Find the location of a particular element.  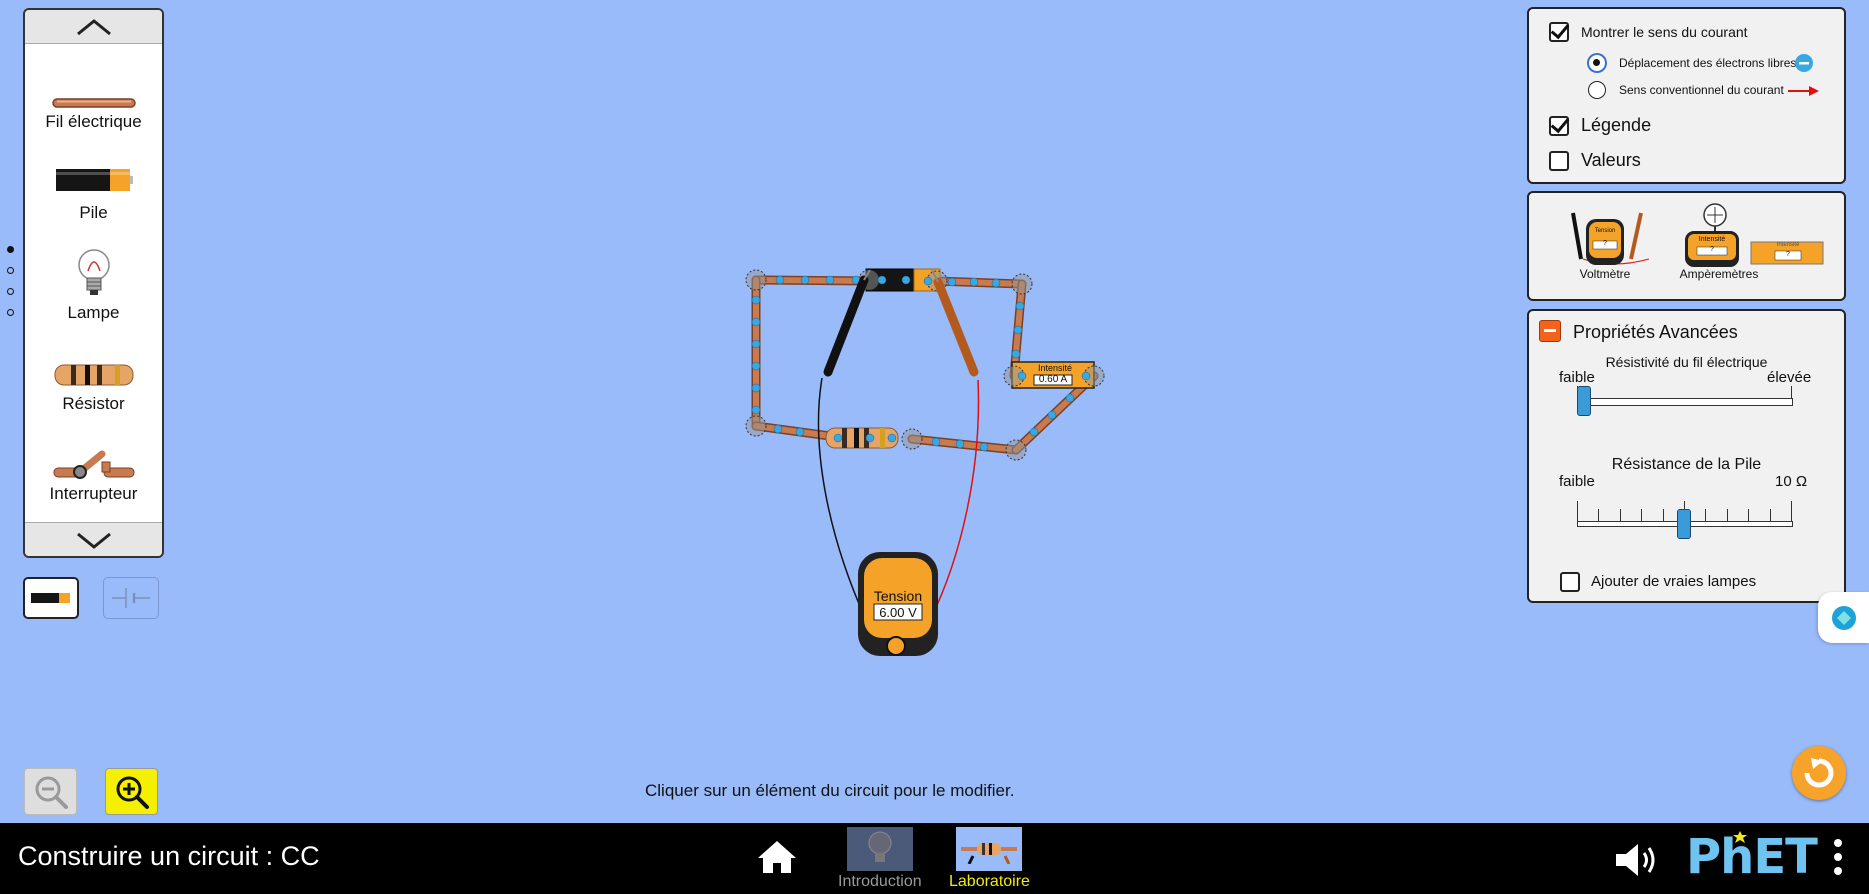

laboratoire-thumbnail is located at coordinates (989, 849).